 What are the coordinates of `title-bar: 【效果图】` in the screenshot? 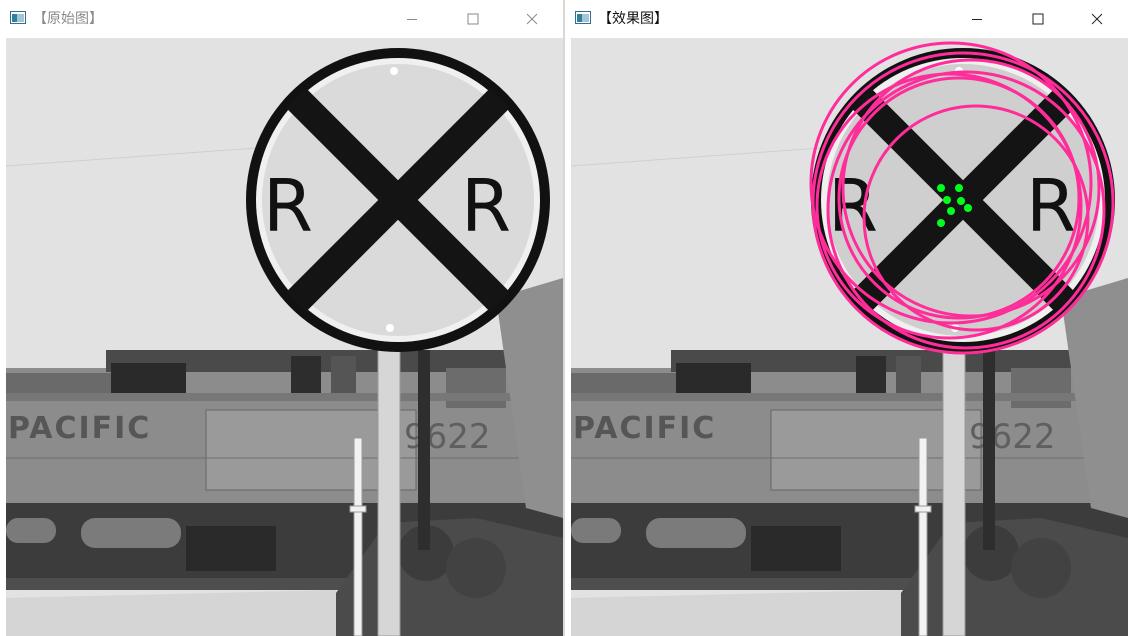 It's located at (846, 19).